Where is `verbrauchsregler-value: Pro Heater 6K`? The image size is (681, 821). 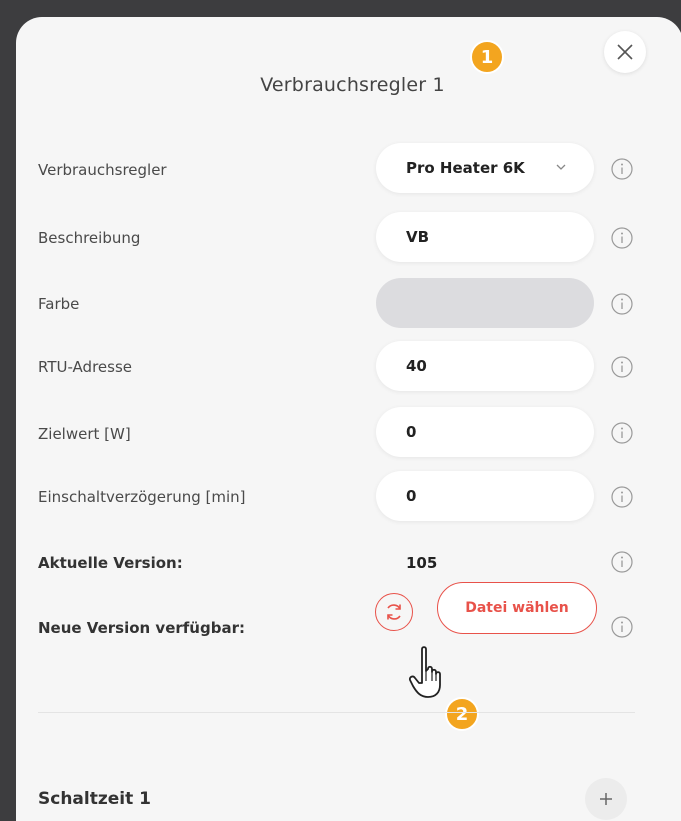
verbrauchsregler-value: Pro Heater 6K is located at coordinates (465, 168).